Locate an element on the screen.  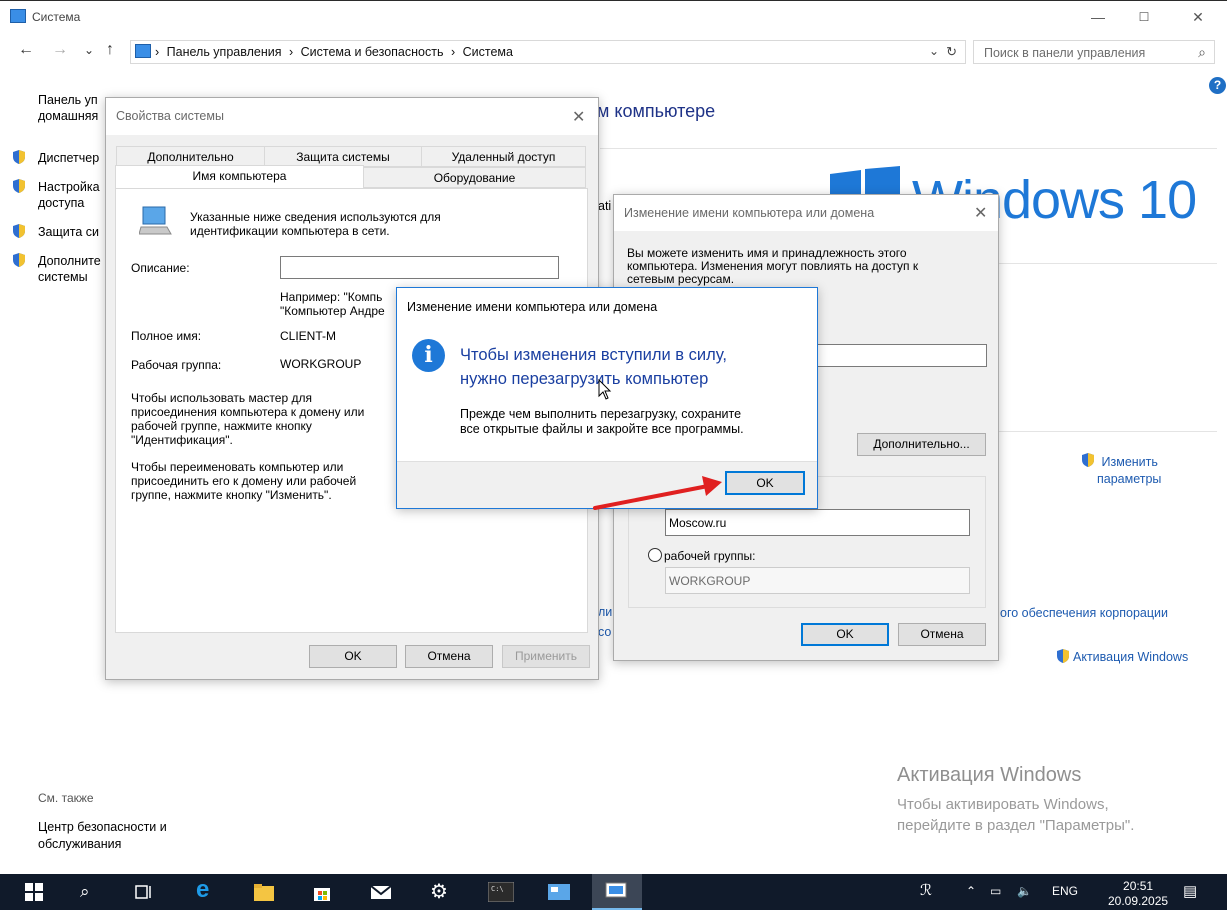
sidebar-item-device-manager: Диспетчер is located at coordinates (68, 158).